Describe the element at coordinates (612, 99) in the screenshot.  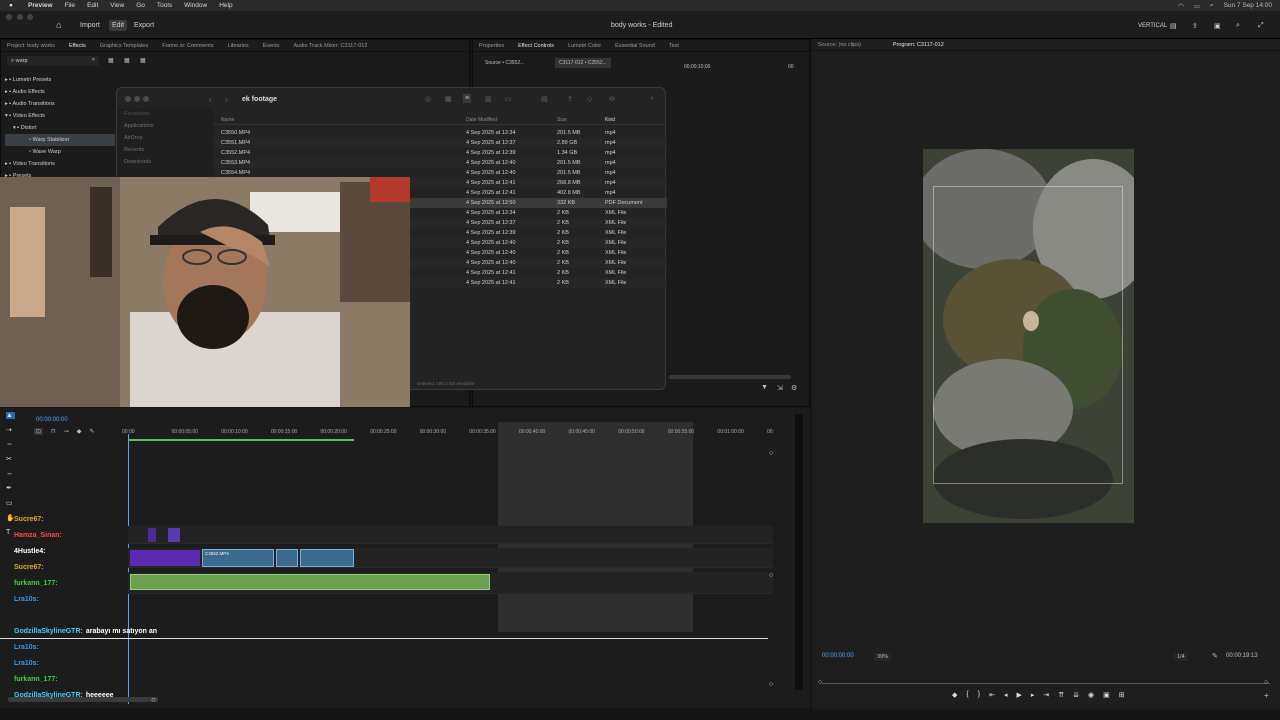
I see `more-icon: ⊖` at that location.